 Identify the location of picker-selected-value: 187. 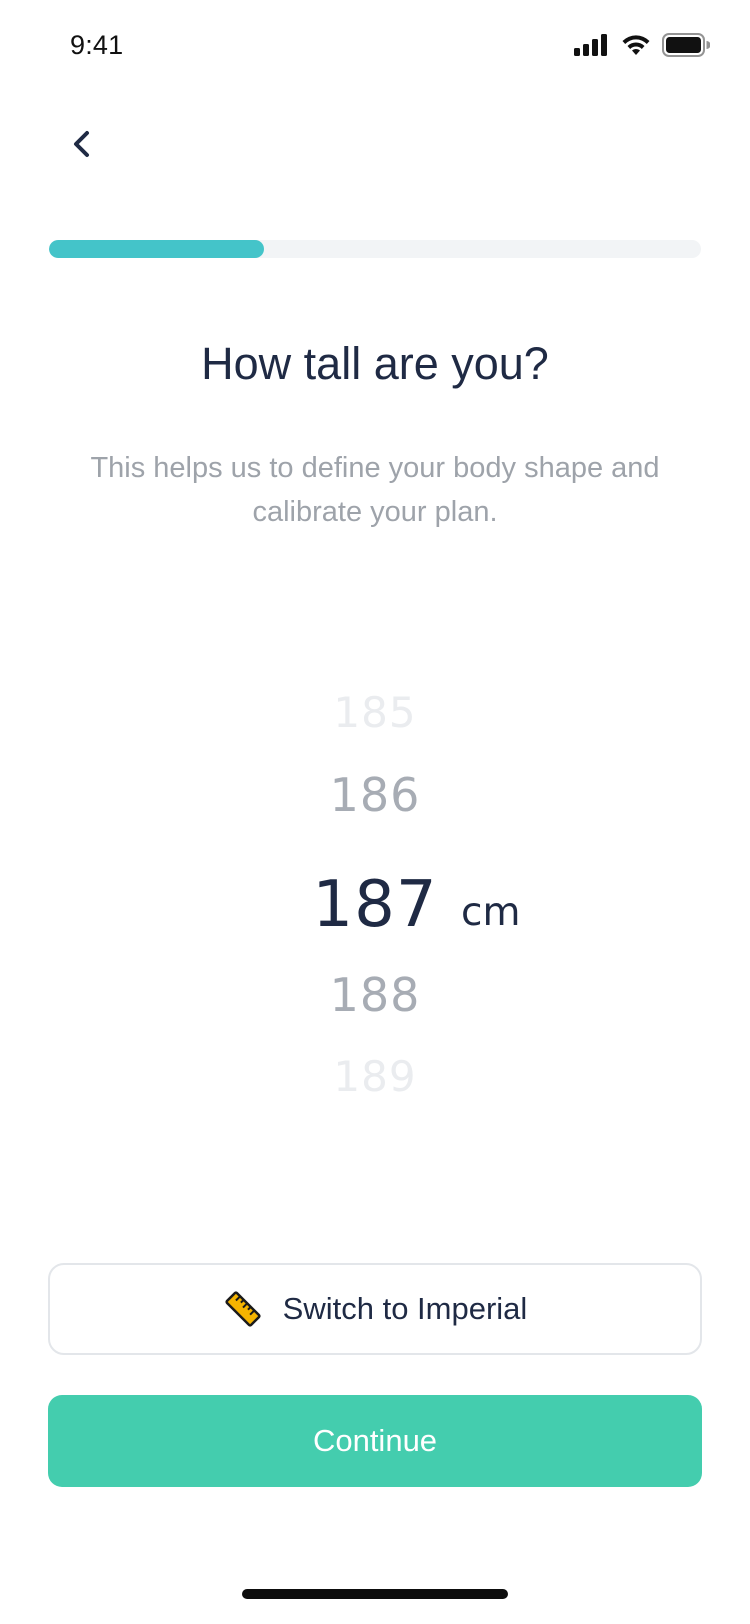
(375, 905).